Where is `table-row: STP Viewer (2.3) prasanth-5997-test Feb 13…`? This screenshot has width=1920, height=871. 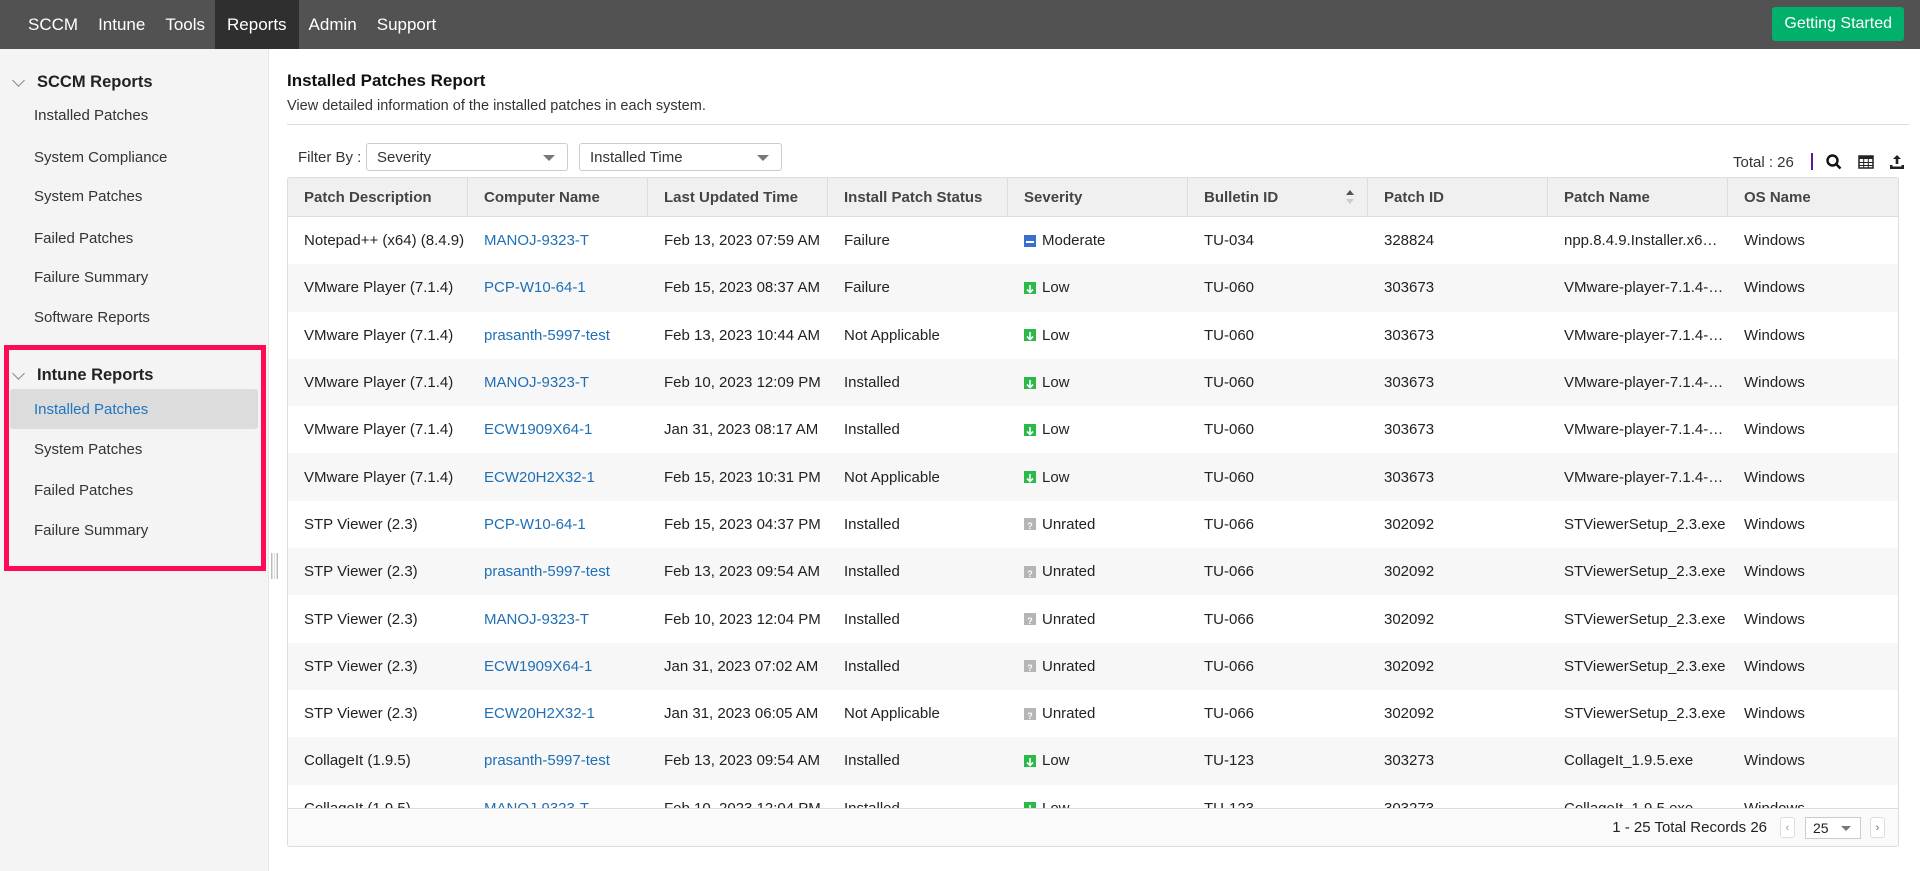 table-row: STP Viewer (2.3) prasanth-5997-test Feb 13… is located at coordinates (1093, 572).